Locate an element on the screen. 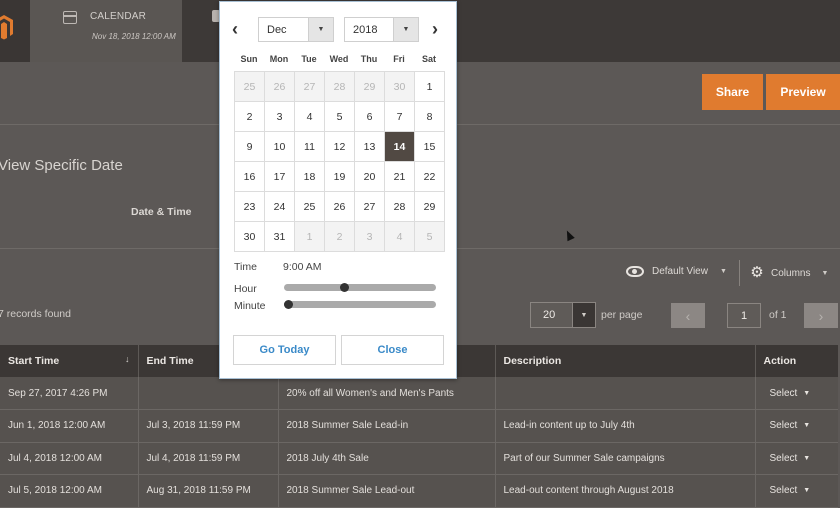 This screenshot has width=840, height=508. chevron-right-icon: › is located at coordinates (821, 315).